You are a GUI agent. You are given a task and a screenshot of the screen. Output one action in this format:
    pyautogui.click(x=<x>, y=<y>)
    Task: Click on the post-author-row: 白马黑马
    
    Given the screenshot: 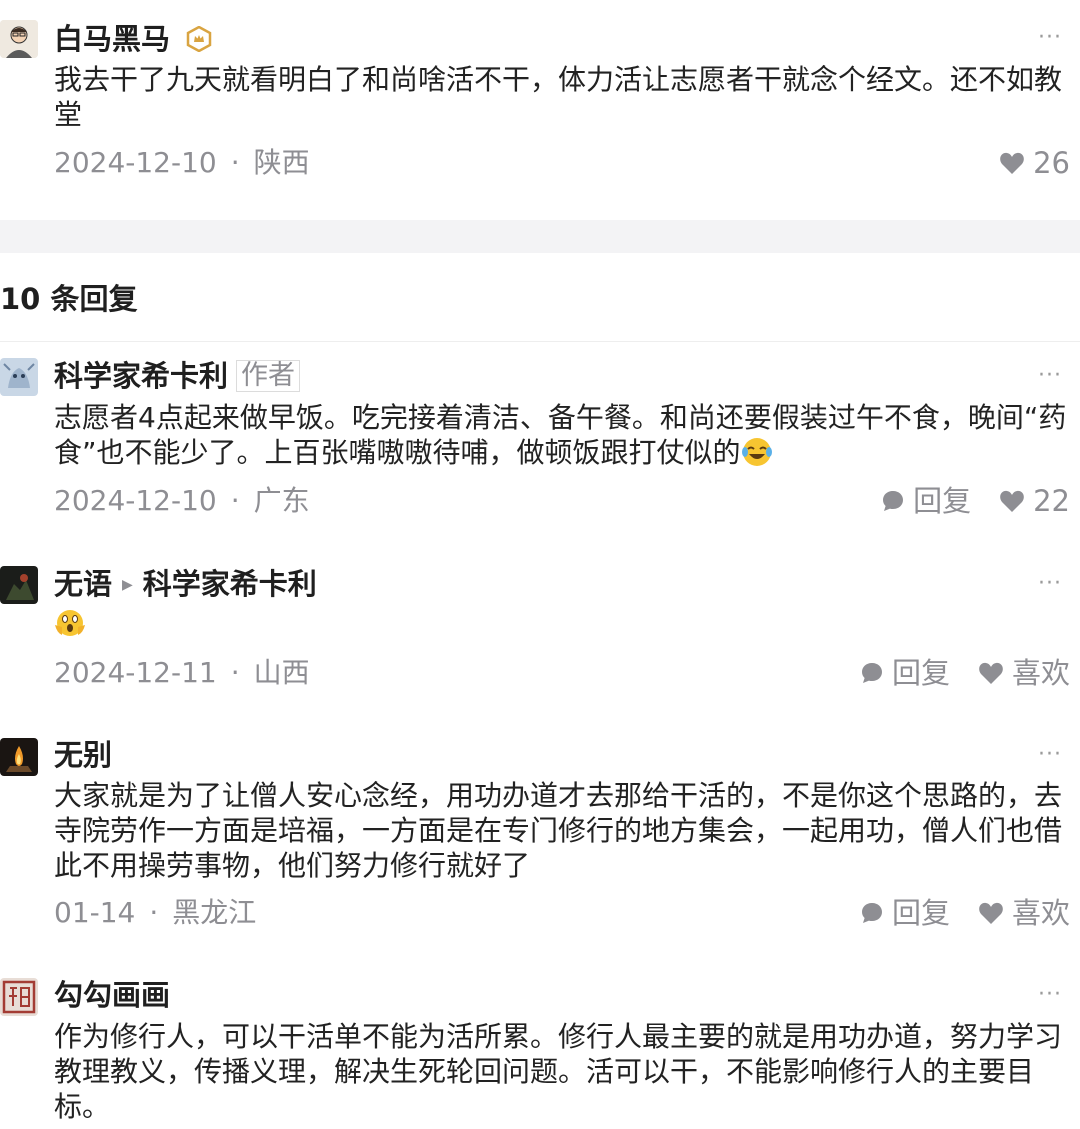 What is the action you would take?
    pyautogui.click(x=133, y=40)
    